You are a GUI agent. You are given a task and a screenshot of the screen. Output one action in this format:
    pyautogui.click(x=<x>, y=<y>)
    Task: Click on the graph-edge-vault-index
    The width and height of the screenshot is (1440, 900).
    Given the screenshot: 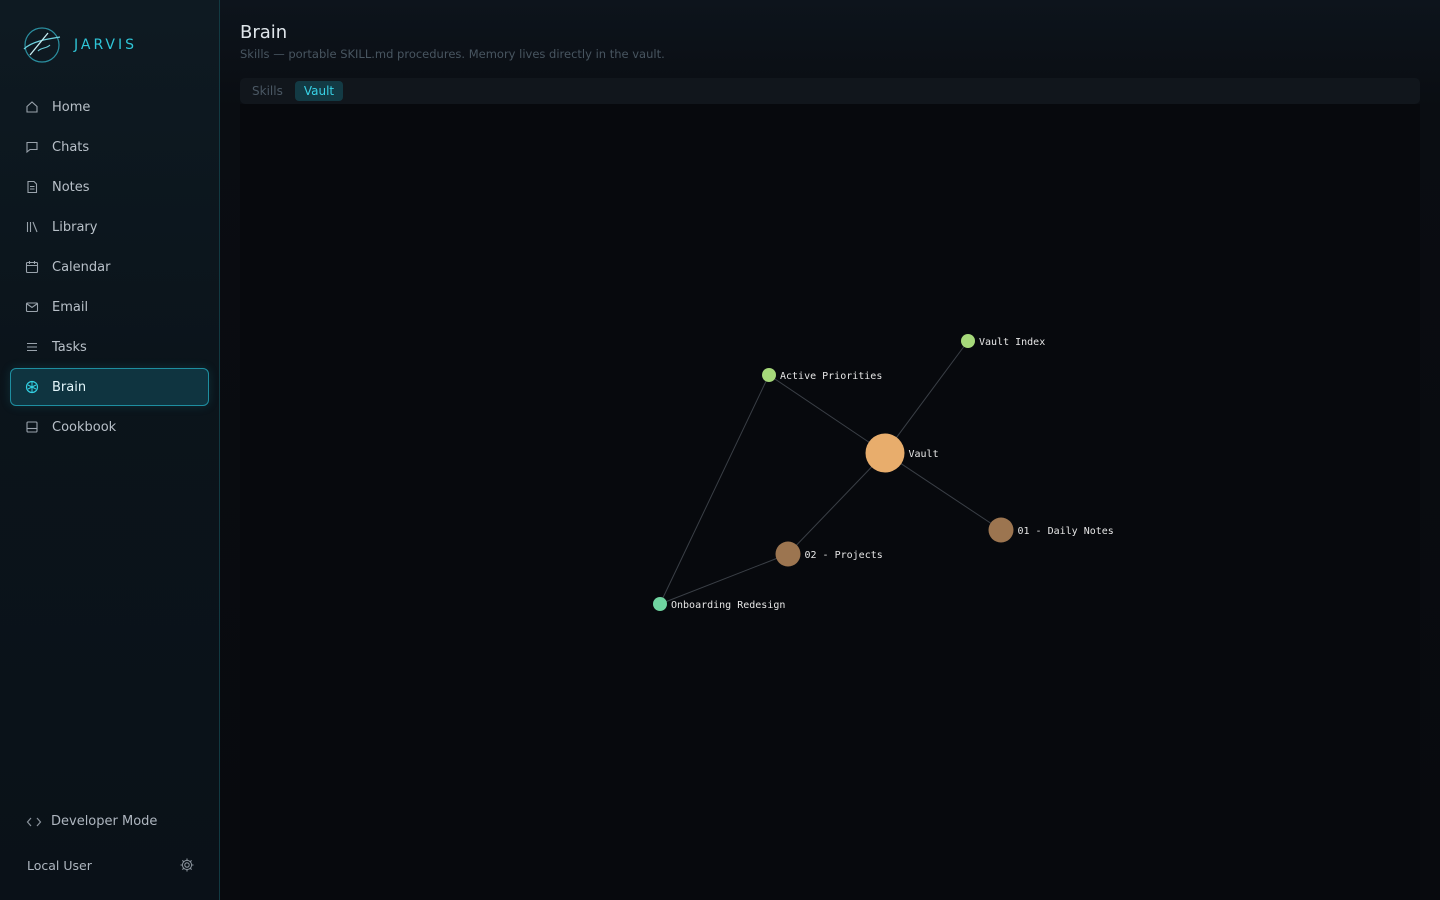 What is the action you would take?
    pyautogui.click(x=926, y=397)
    